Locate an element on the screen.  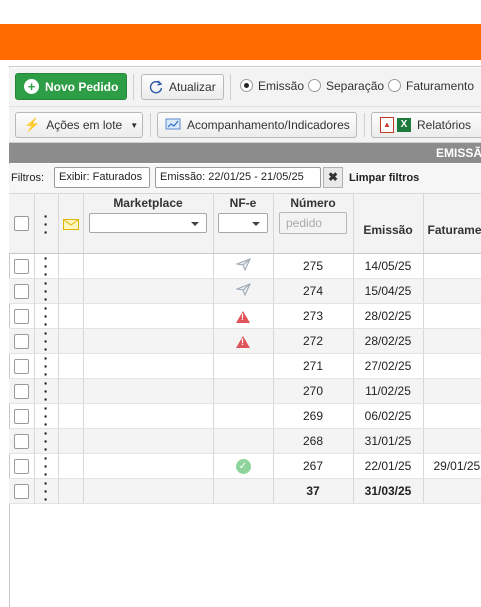
table-row: ···27228/02/25 is located at coordinates (245, 341).